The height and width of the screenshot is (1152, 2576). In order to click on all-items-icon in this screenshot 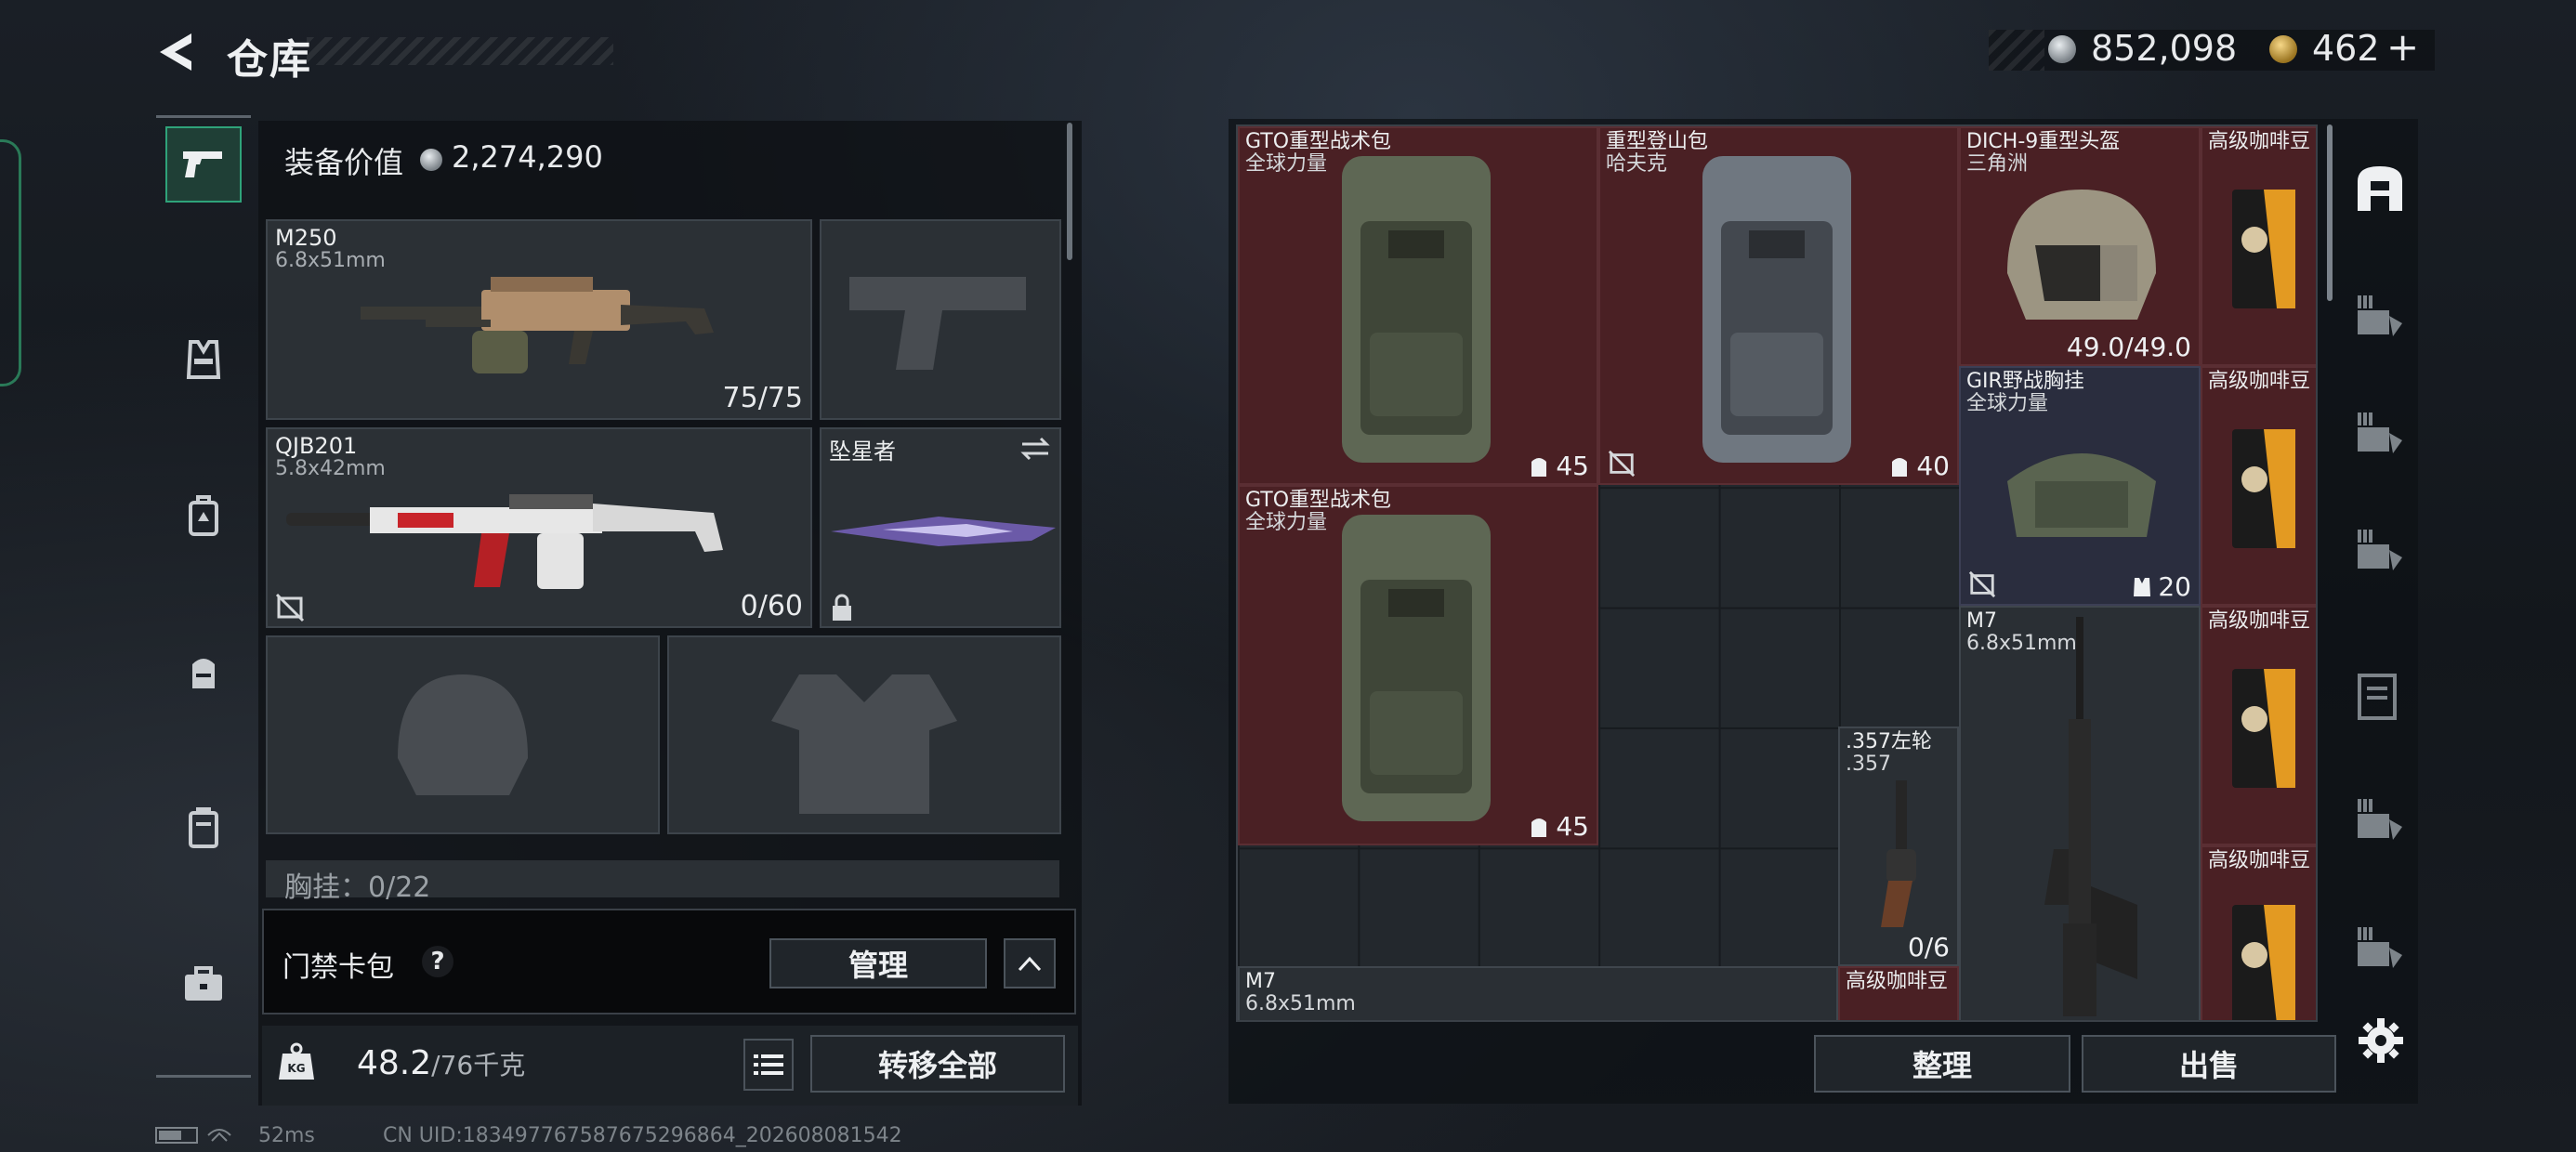, I will do `click(2380, 188)`.